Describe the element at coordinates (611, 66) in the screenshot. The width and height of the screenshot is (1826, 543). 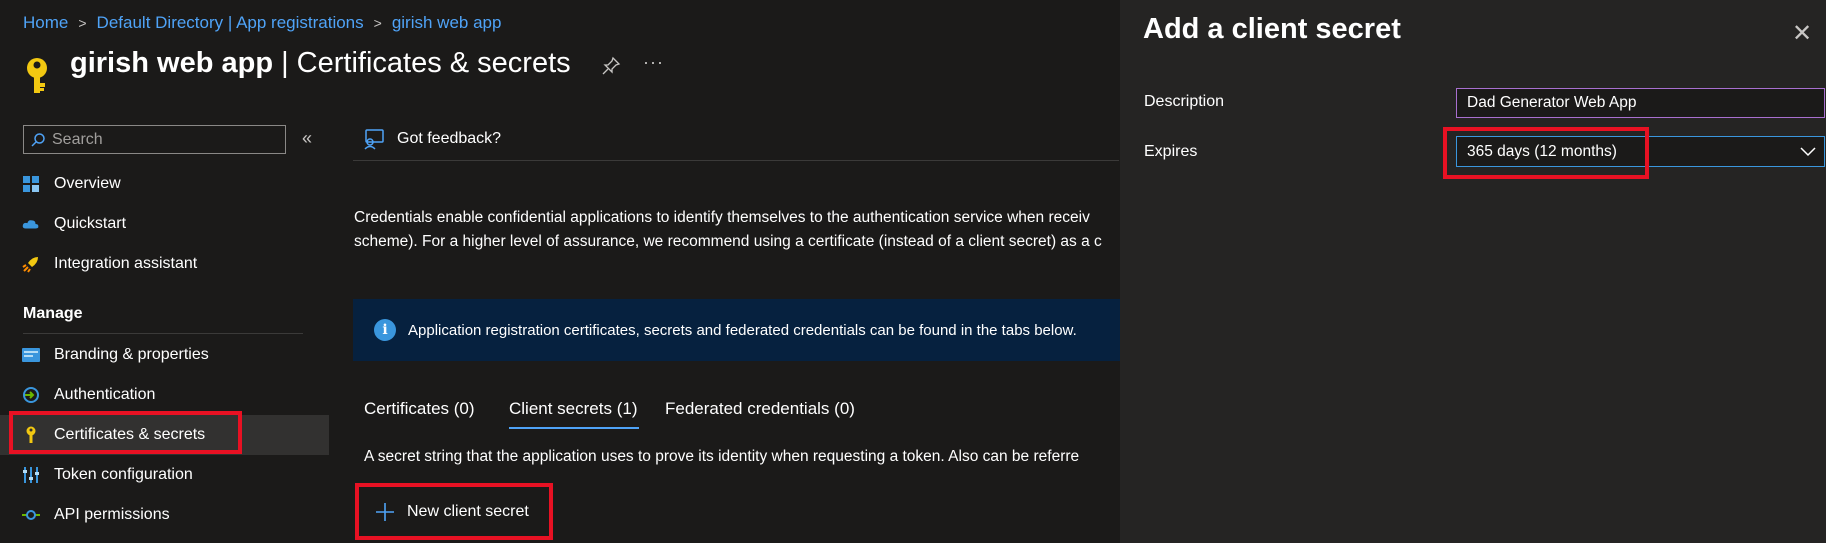
I see `pin-icon` at that location.